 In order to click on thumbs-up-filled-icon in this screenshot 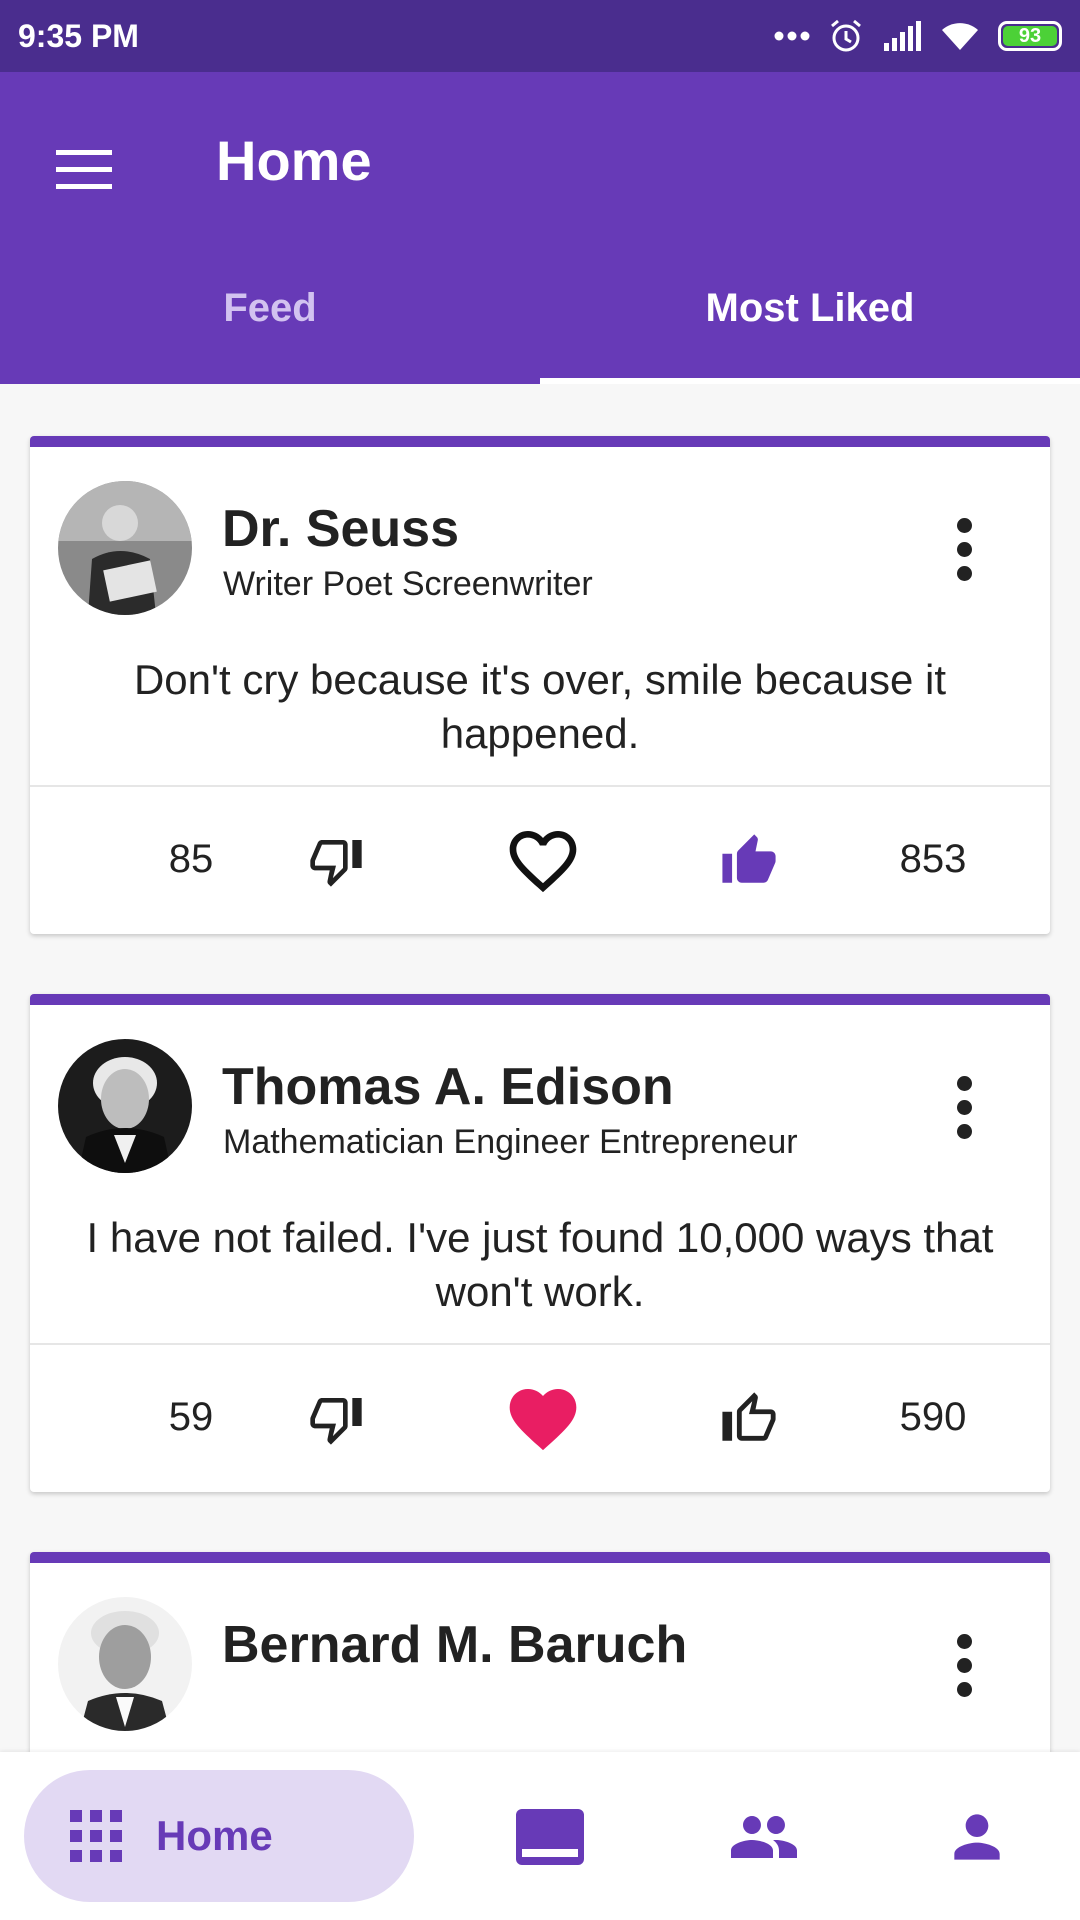, I will do `click(749, 858)`.